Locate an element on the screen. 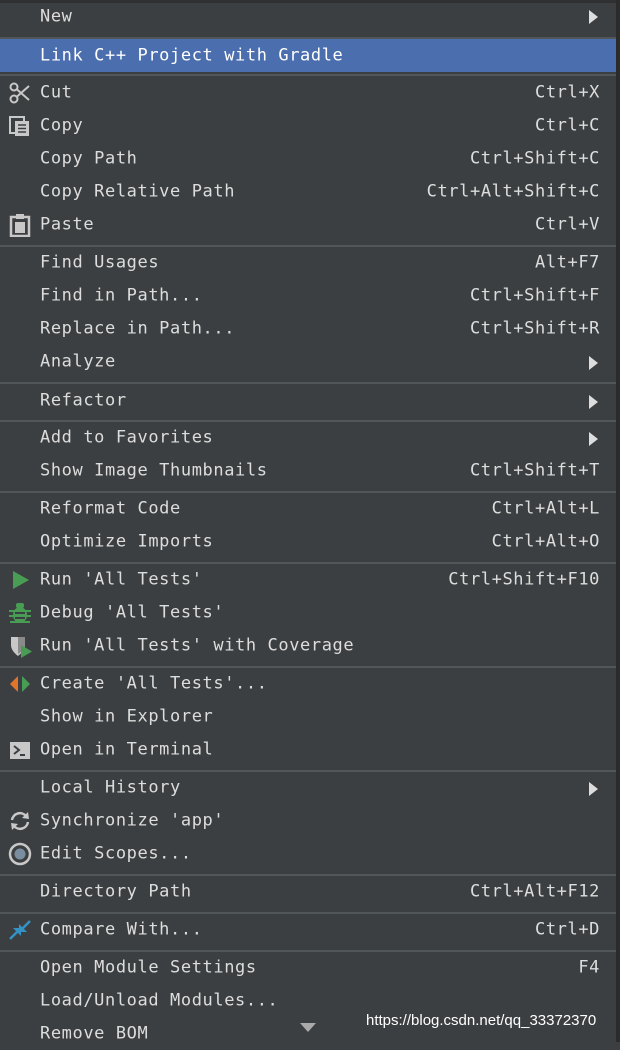 The image size is (620, 1050). menu-item-label: Show Image Thumbnails is located at coordinates (154, 470).